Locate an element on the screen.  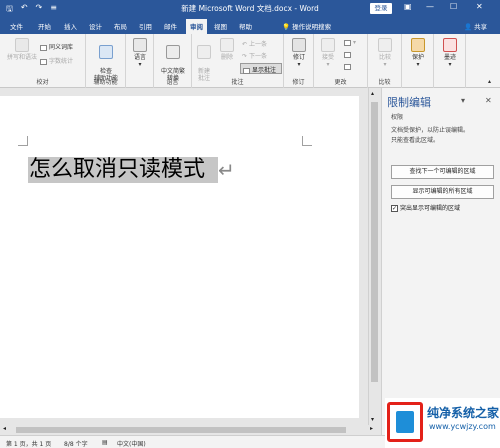
tab-help: 帮助 is located at coordinates (245, 26).